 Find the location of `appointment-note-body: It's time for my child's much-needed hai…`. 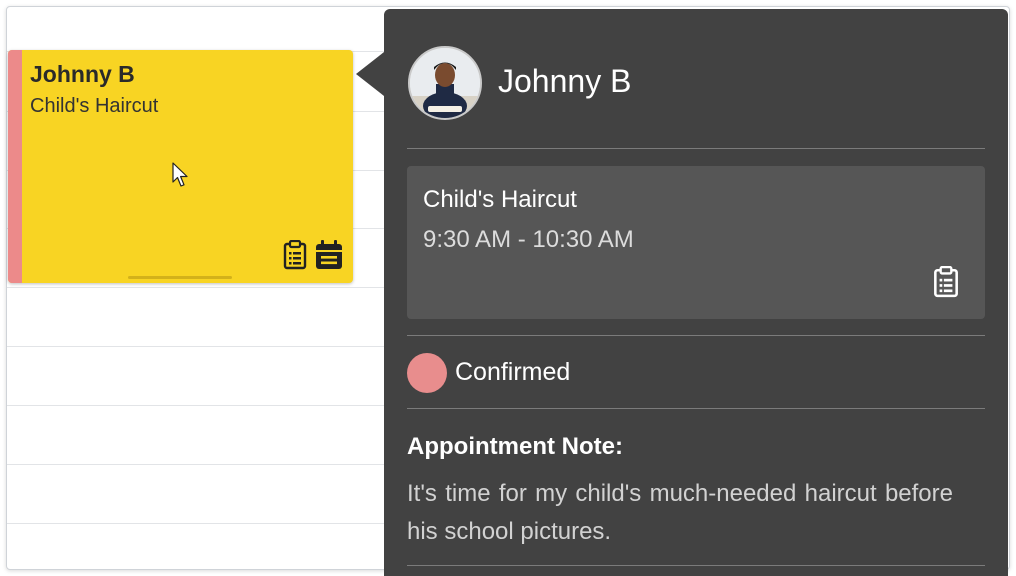

appointment-note-body: It's time for my child's much-needed hai… is located at coordinates (680, 512).